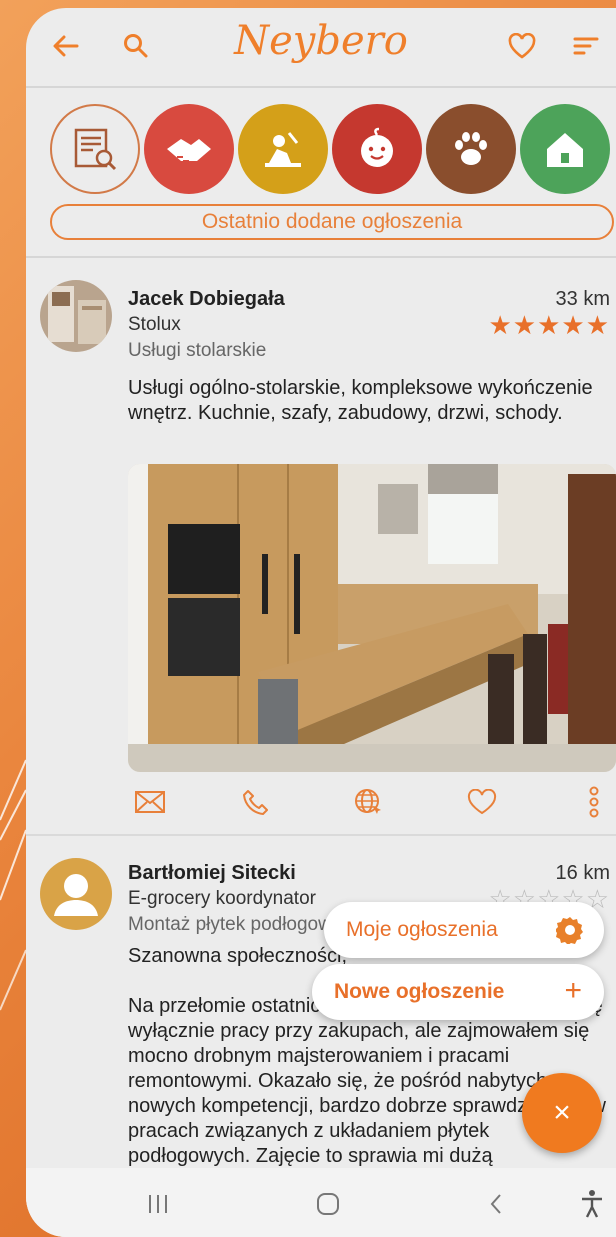 Image resolution: width=616 pixels, height=1237 pixels. I want to click on back-icon, so click(496, 1204).